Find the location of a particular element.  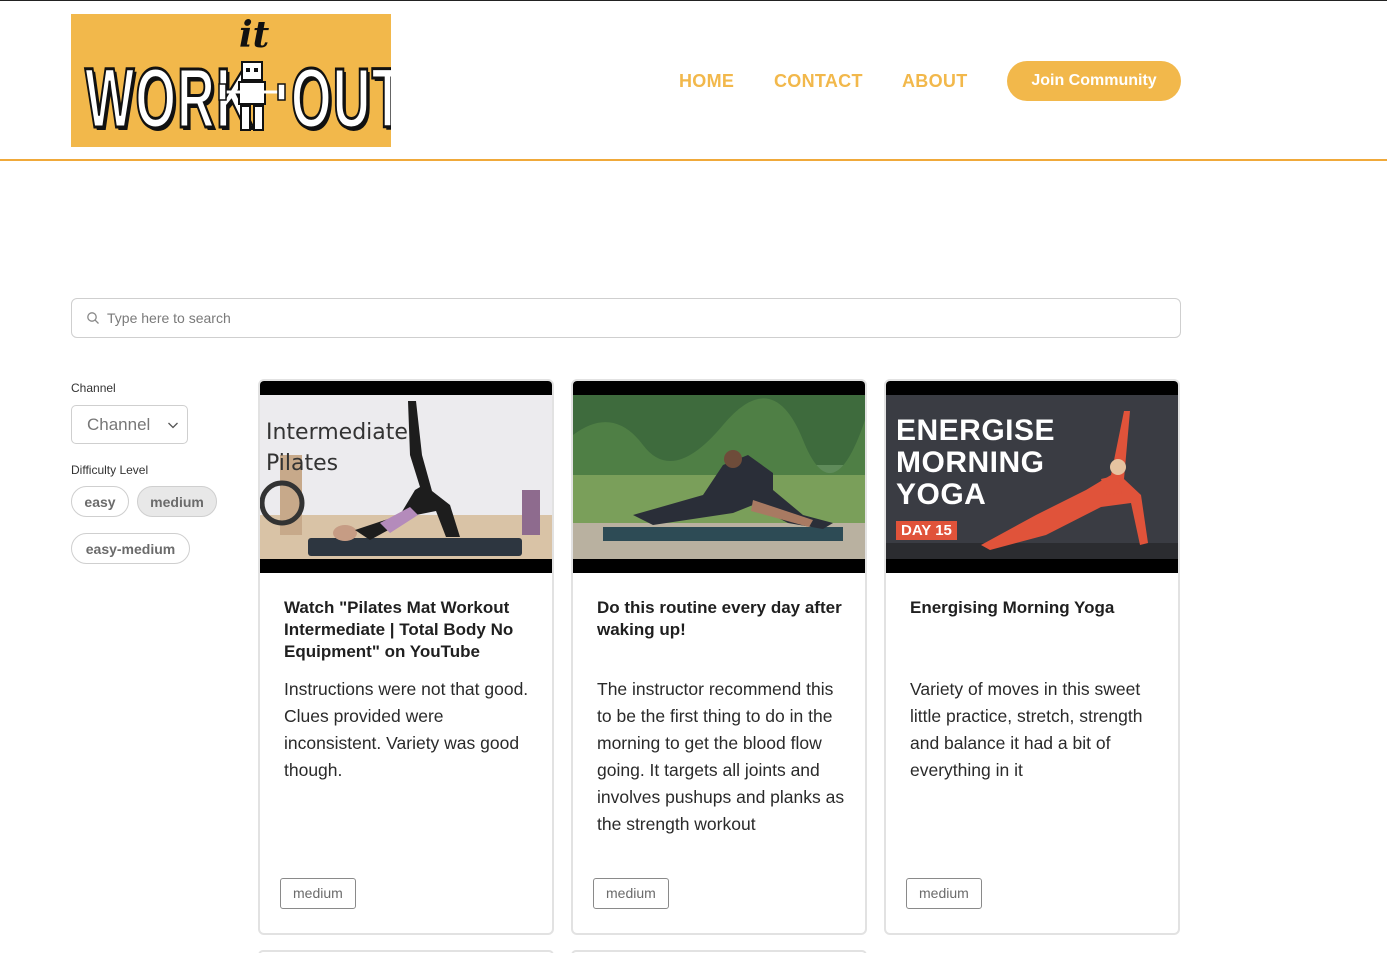

card-title: Energising Morning Yoga is located at coordinates (1035, 608).